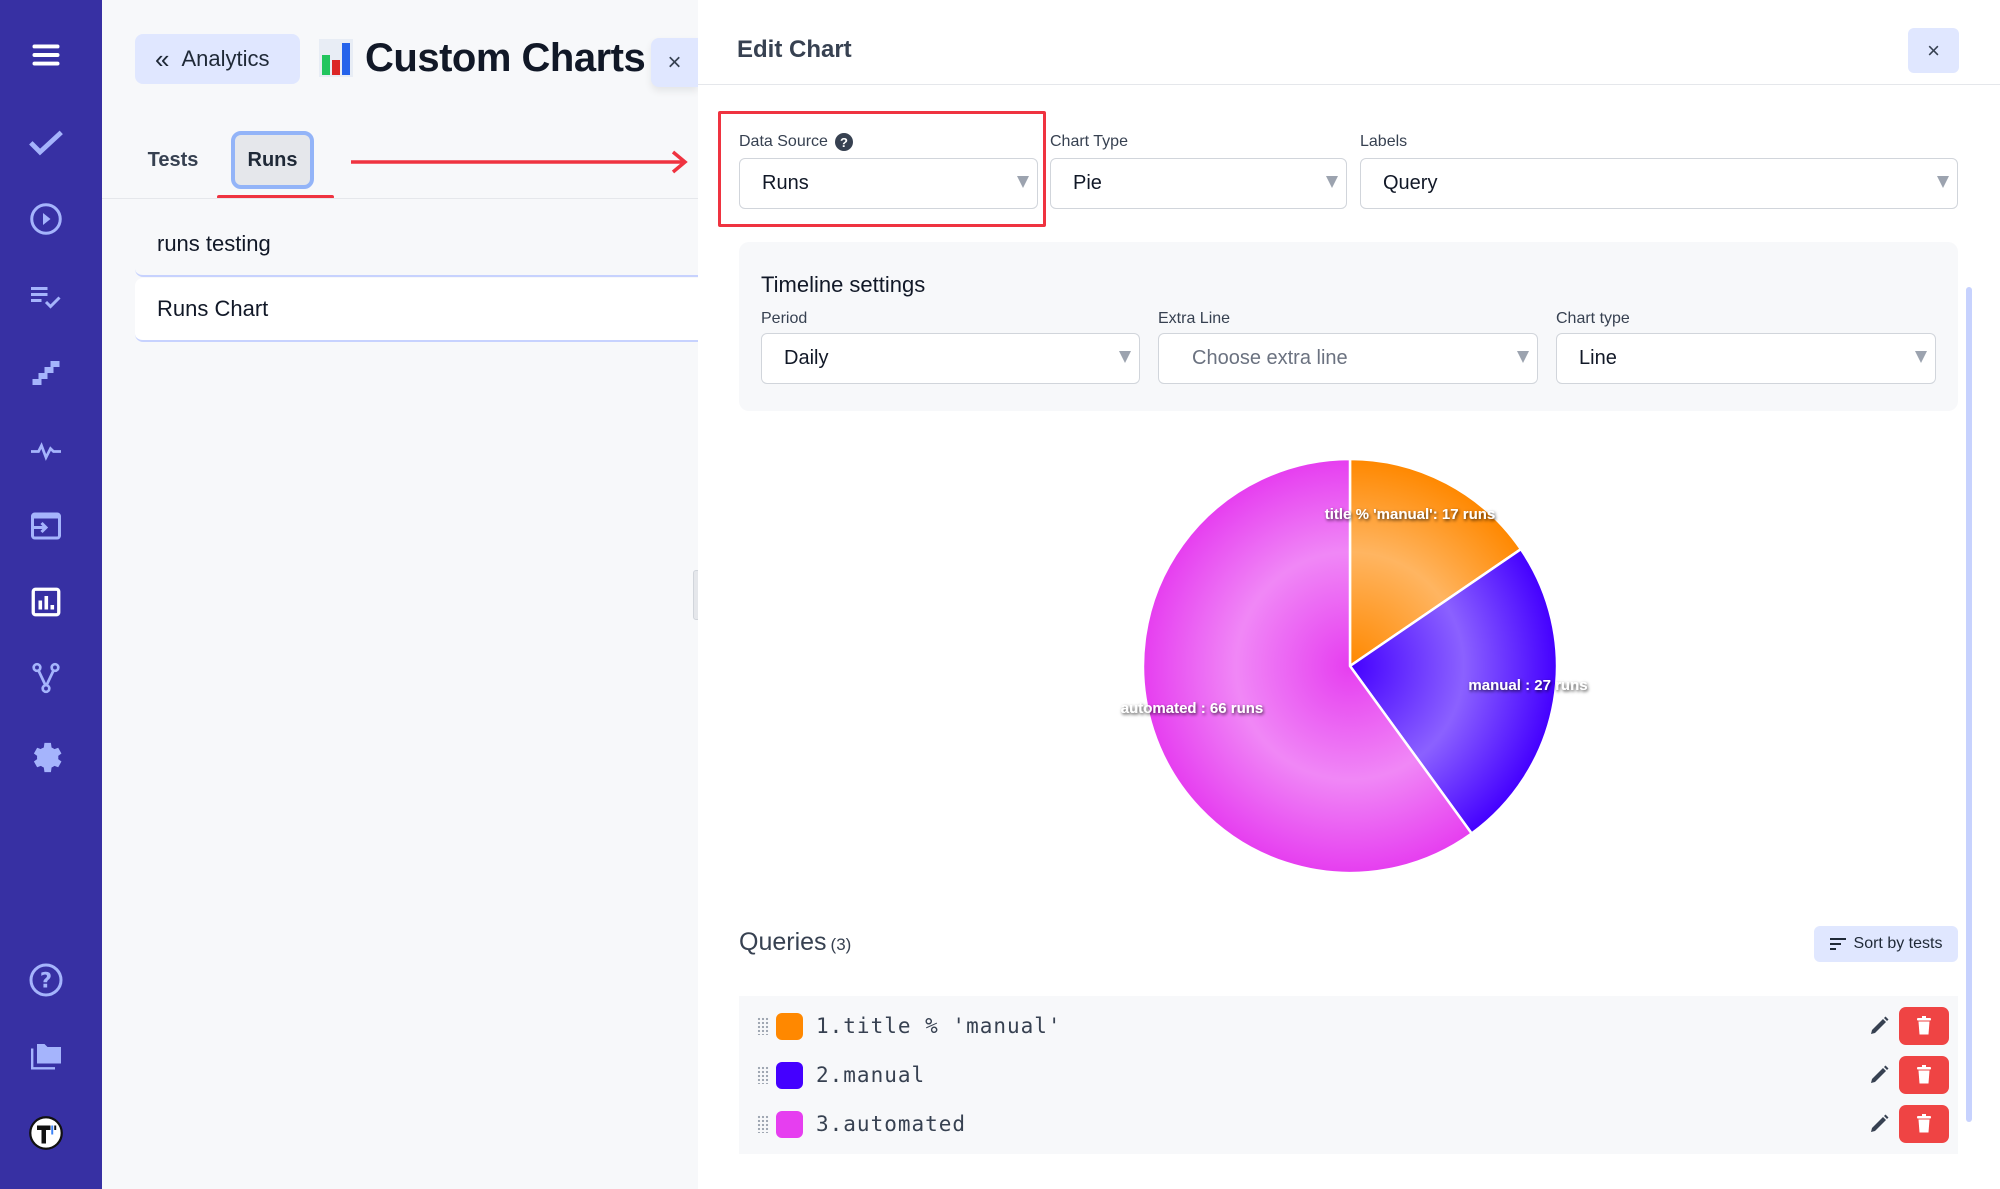  Describe the element at coordinates (806, 358) in the screenshot. I see `period-value: Daily` at that location.